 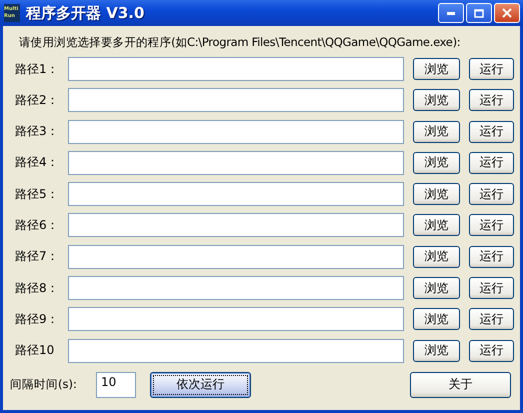 What do you see at coordinates (116, 385) in the screenshot?
I see `input-field: 10` at bounding box center [116, 385].